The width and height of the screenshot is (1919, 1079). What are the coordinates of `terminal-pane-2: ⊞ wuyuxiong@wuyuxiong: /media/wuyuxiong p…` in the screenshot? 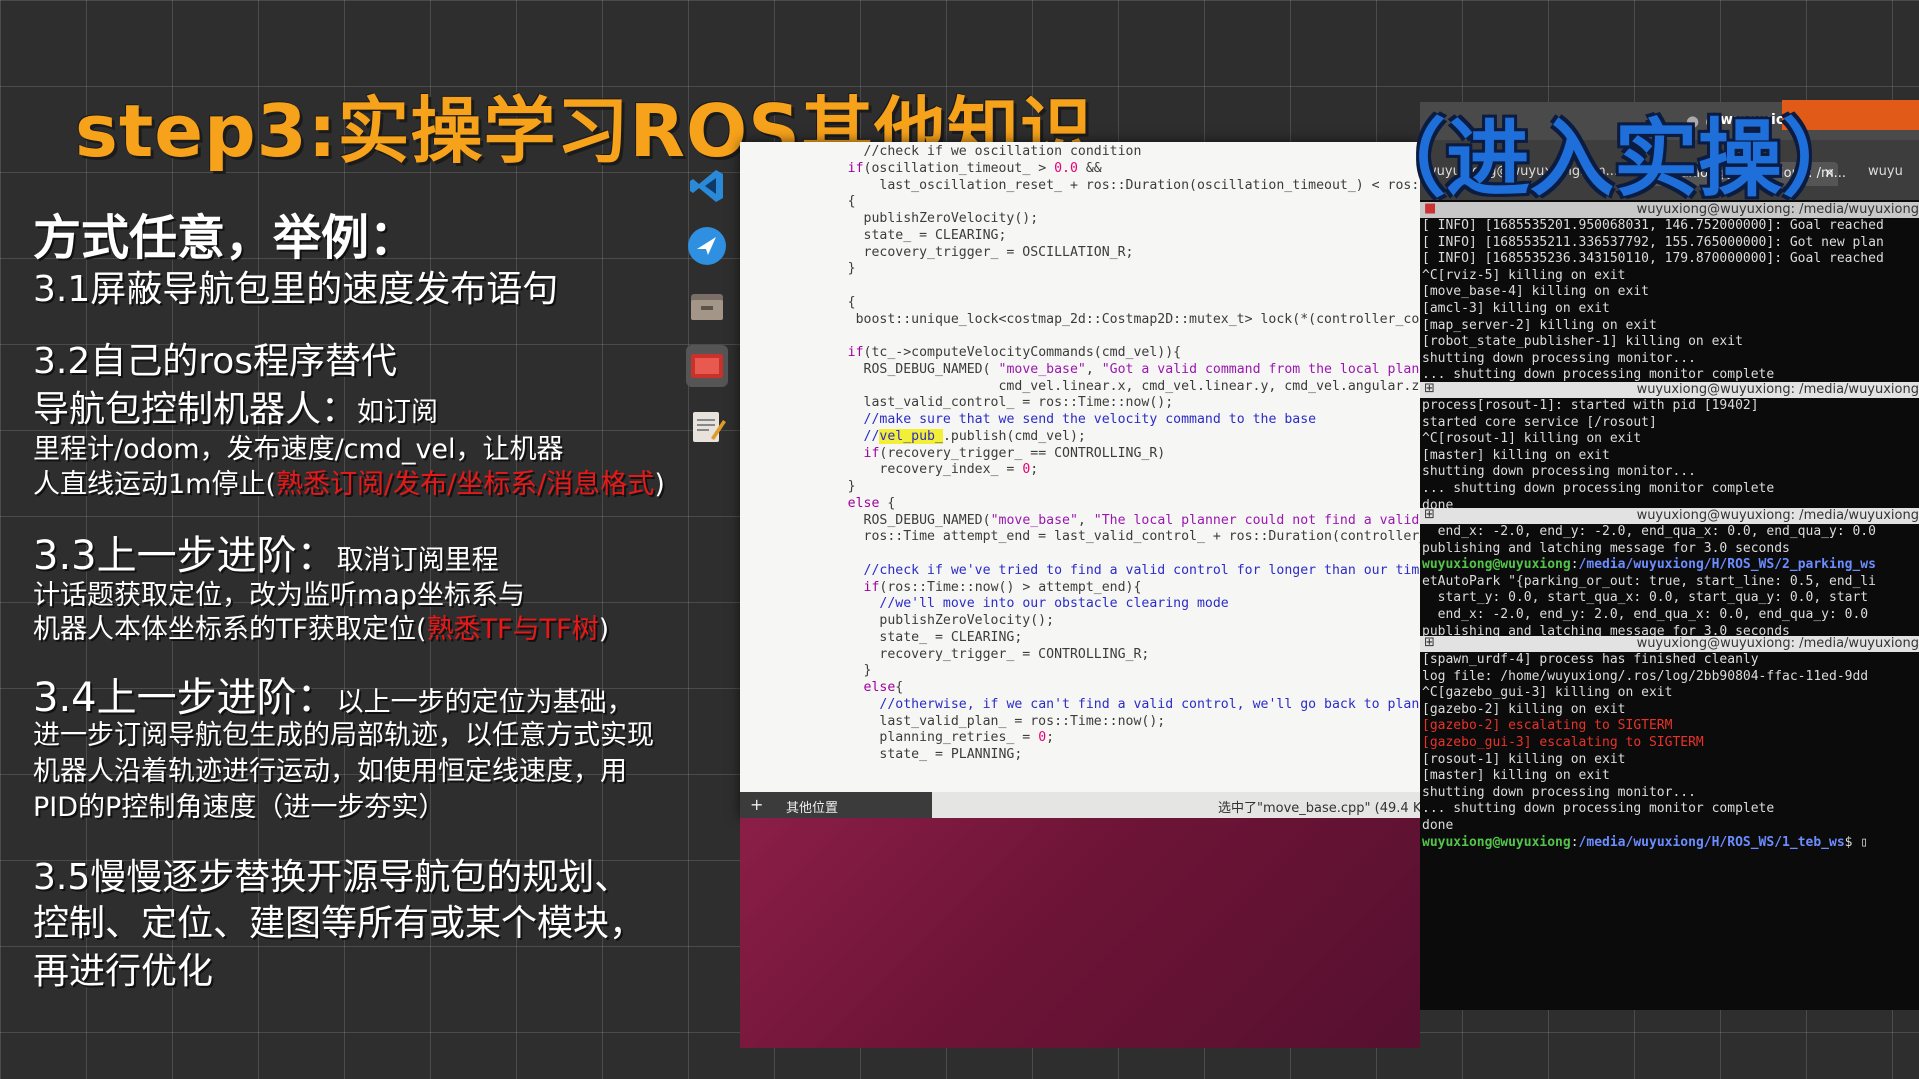 It's located at (1669, 446).